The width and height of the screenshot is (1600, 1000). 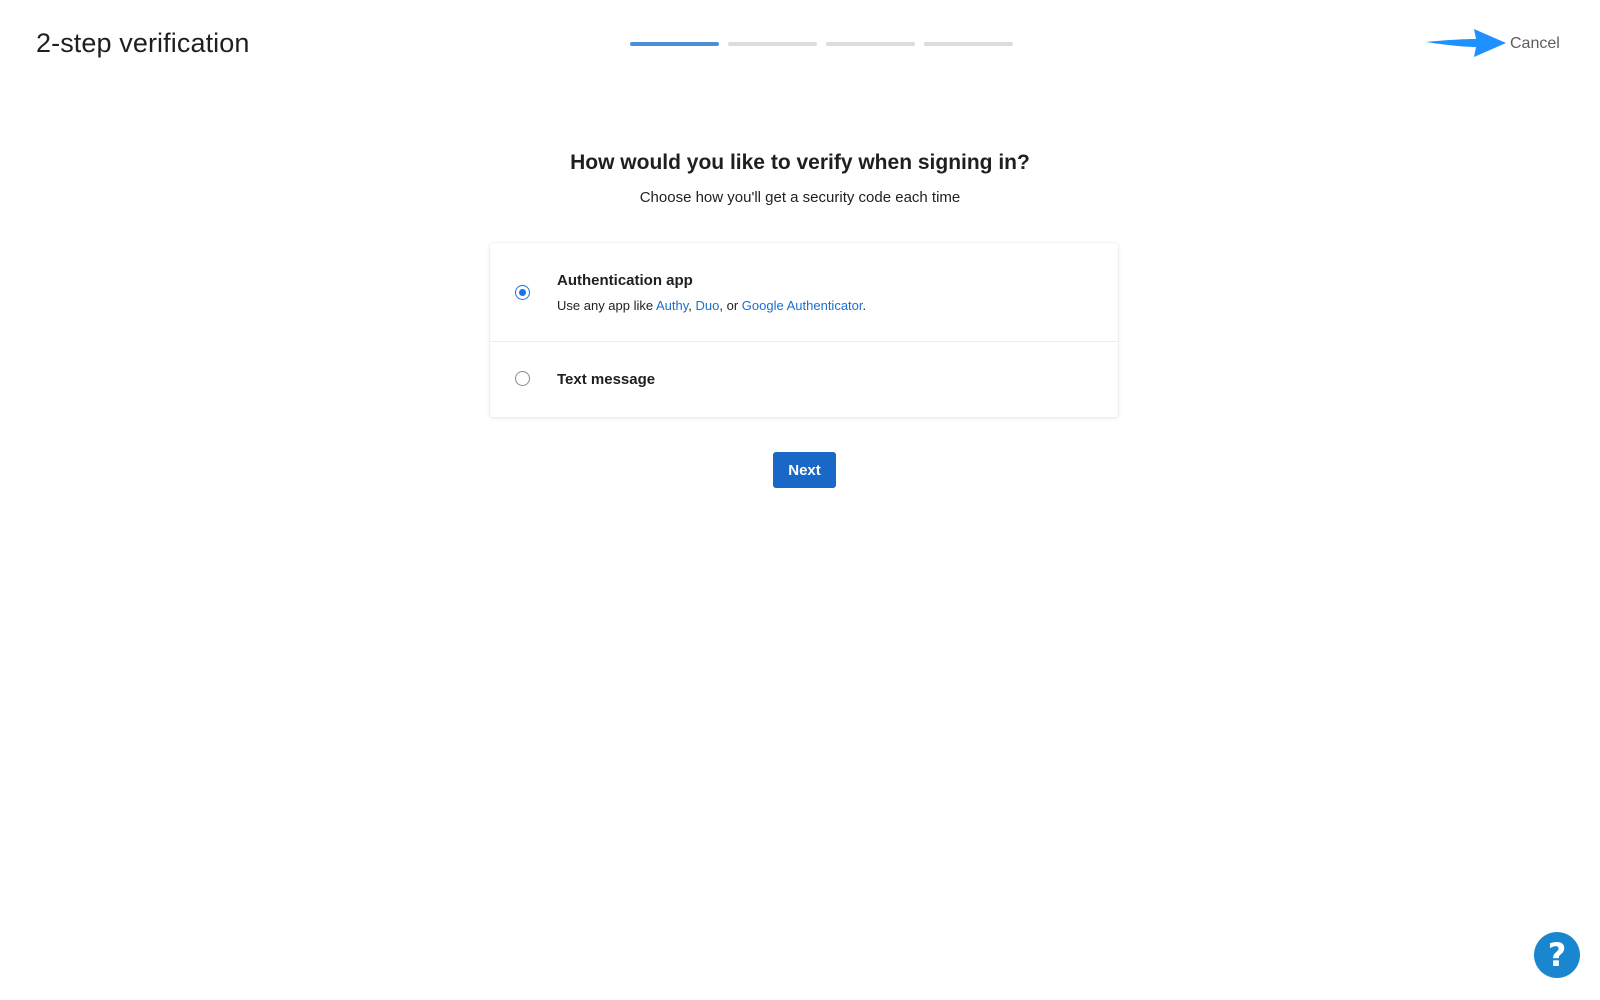 What do you see at coordinates (625, 280) in the screenshot?
I see `option-label: Authentication app` at bounding box center [625, 280].